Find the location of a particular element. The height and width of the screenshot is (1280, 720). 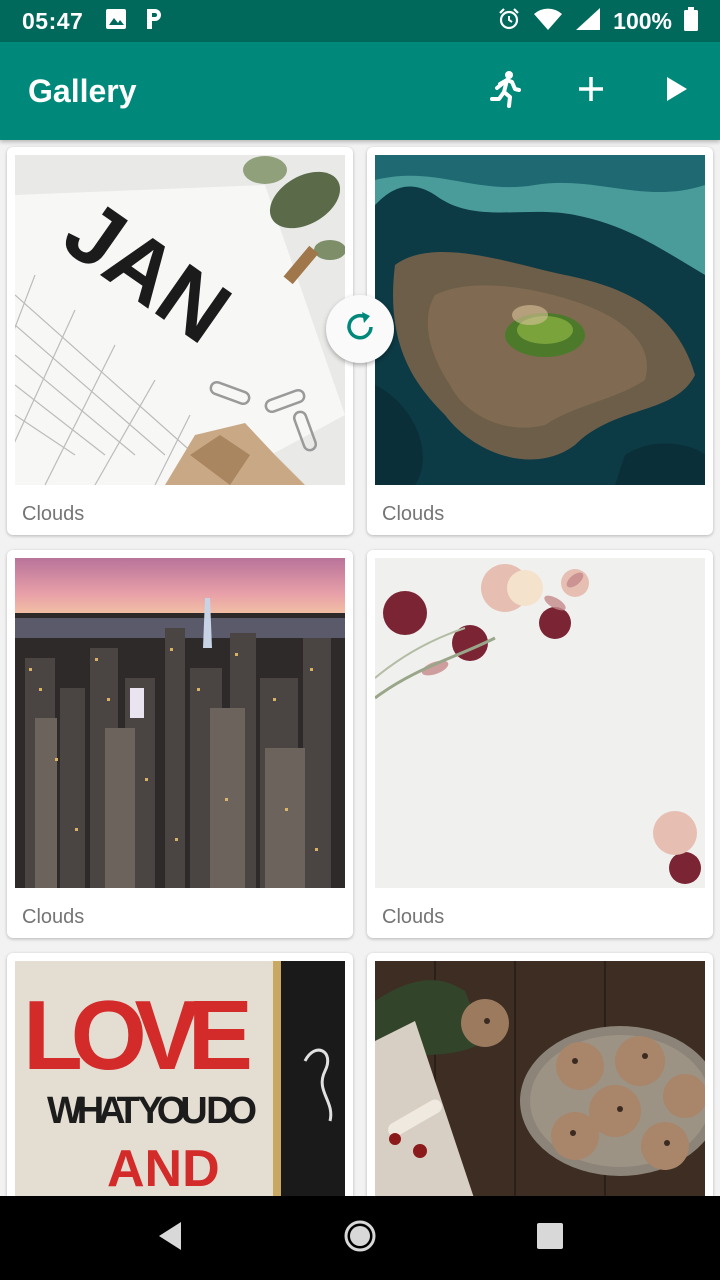

page-title: Gallery is located at coordinates (82, 90).